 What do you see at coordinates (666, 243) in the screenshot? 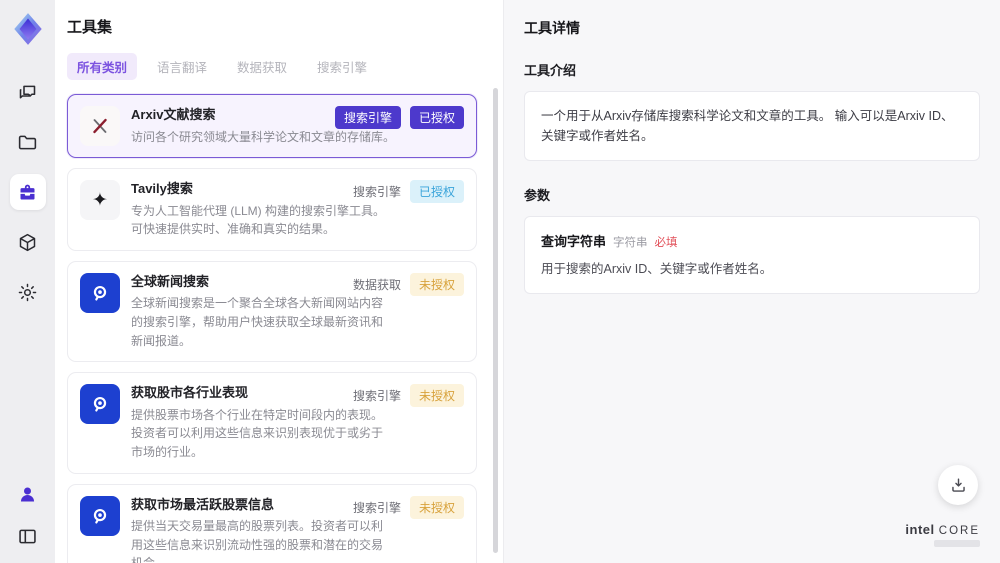
I see `param-required-badge: 必填` at bounding box center [666, 243].